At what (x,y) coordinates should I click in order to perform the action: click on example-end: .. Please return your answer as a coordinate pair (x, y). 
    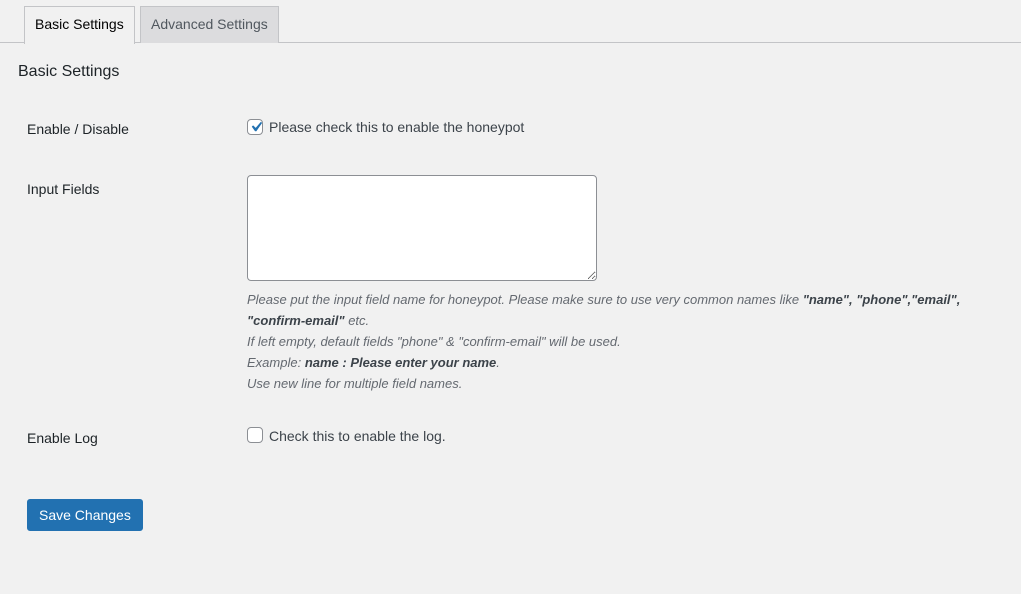
    Looking at the image, I should click on (498, 362).